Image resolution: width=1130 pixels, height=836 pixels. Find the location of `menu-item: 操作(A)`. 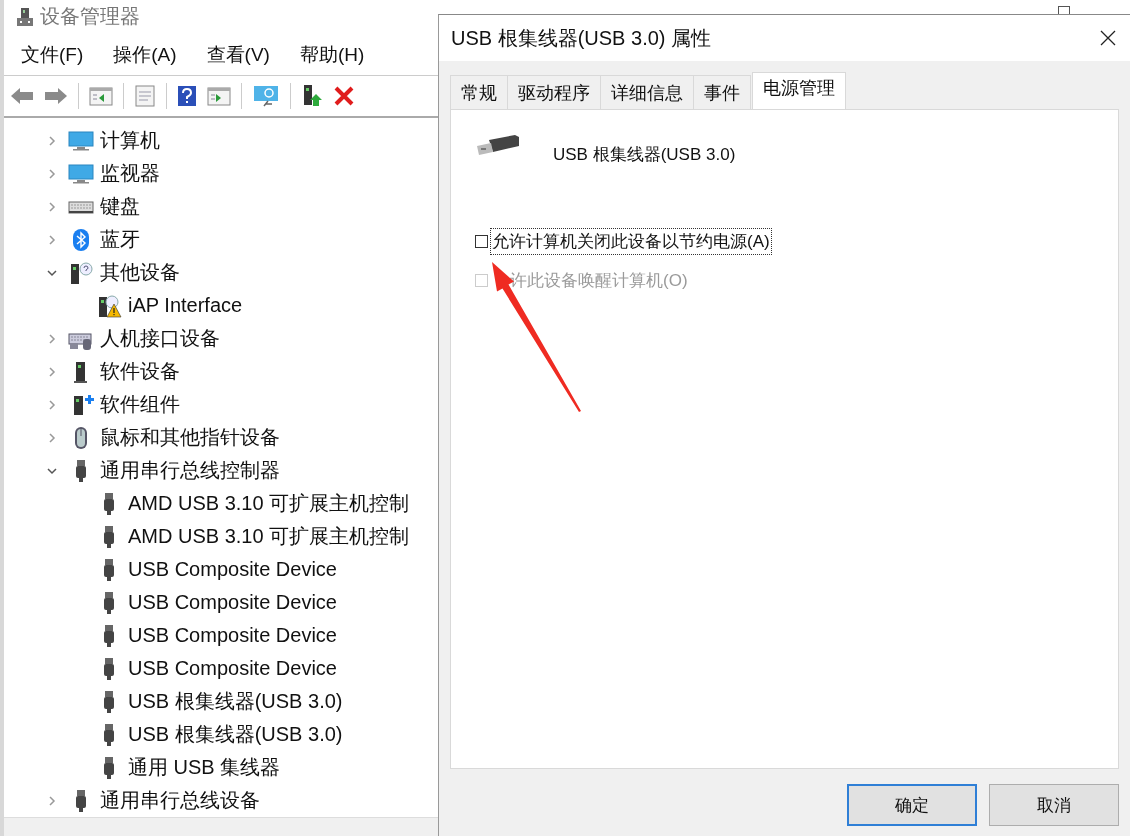

menu-item: 操作(A) is located at coordinates (145, 54).